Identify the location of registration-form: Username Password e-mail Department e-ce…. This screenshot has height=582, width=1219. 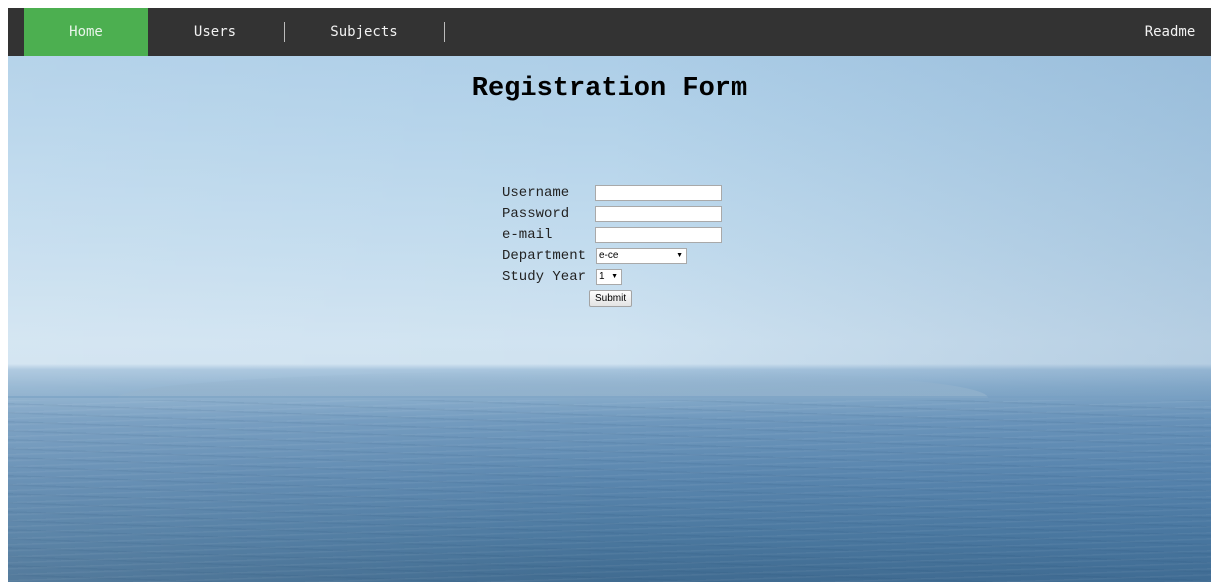
(612, 245).